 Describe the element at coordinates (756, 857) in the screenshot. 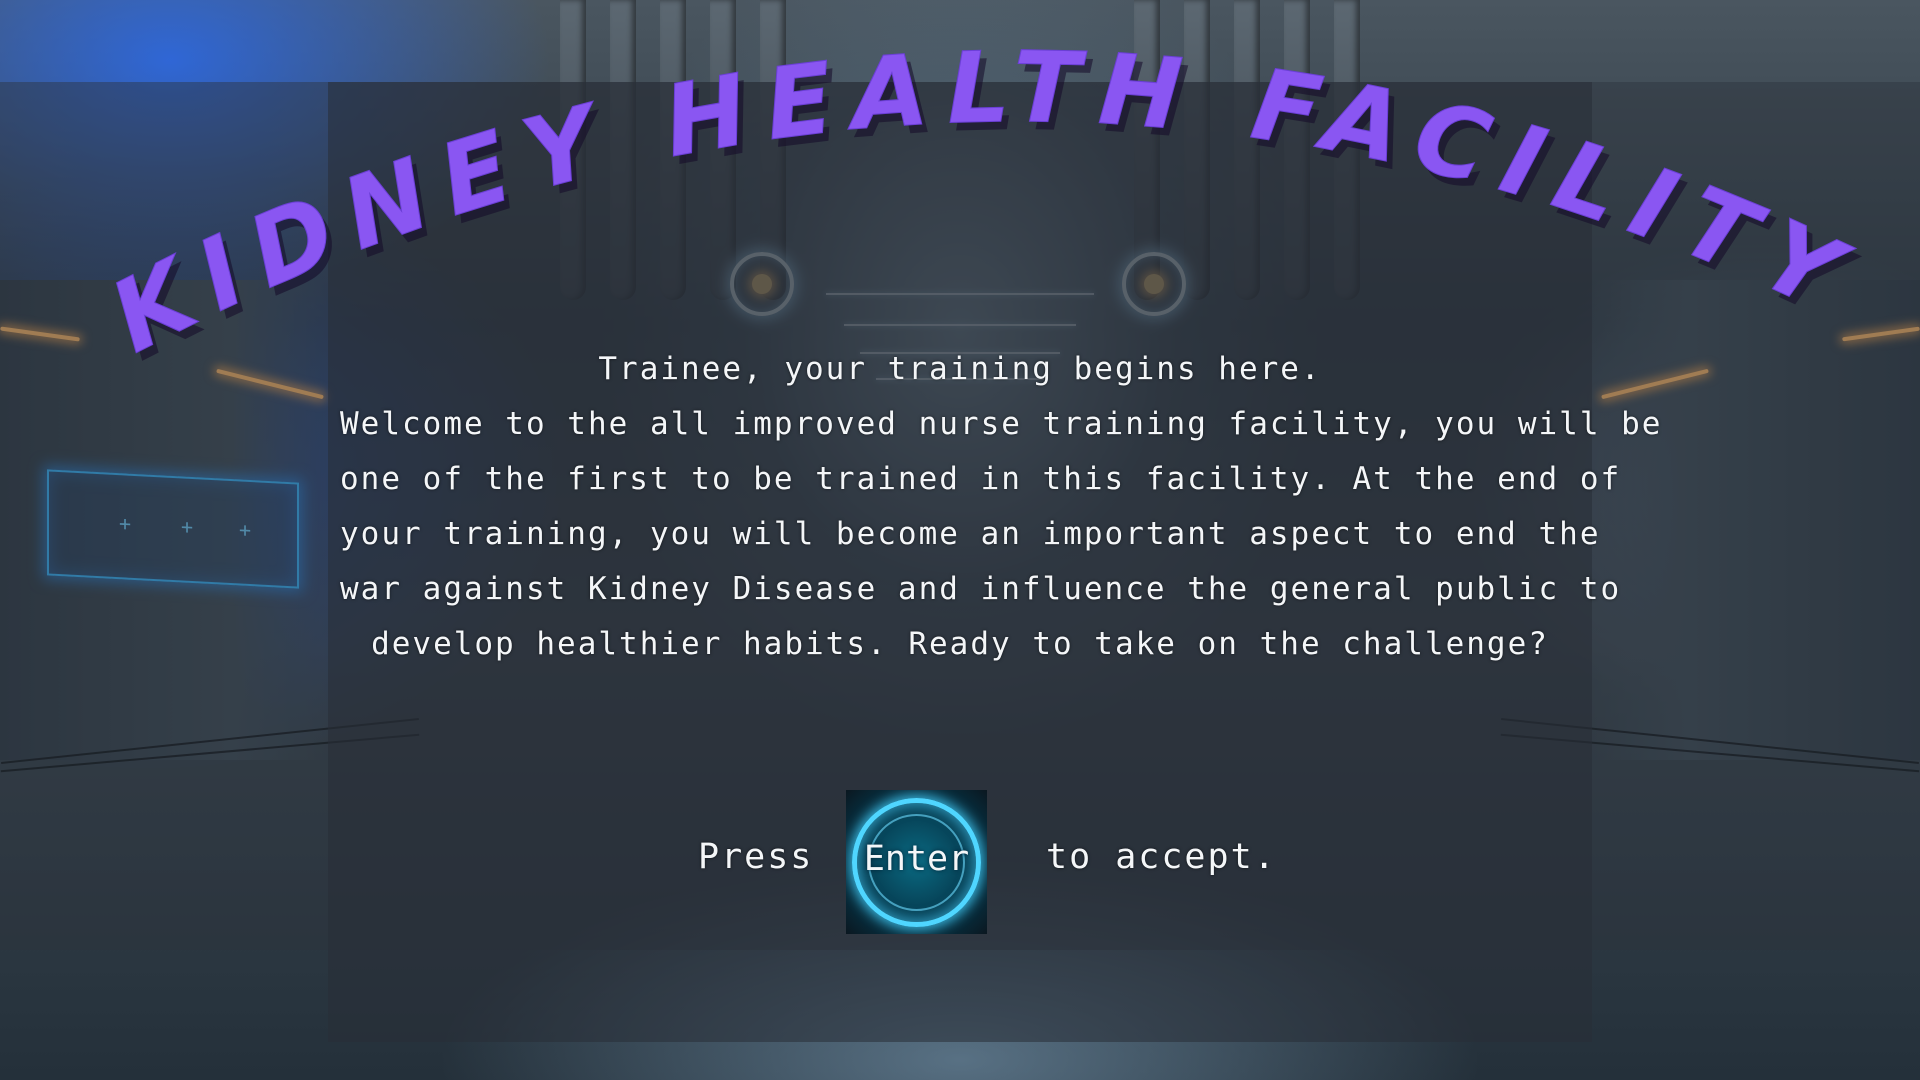

I see `prompt-press-label: Press` at that location.